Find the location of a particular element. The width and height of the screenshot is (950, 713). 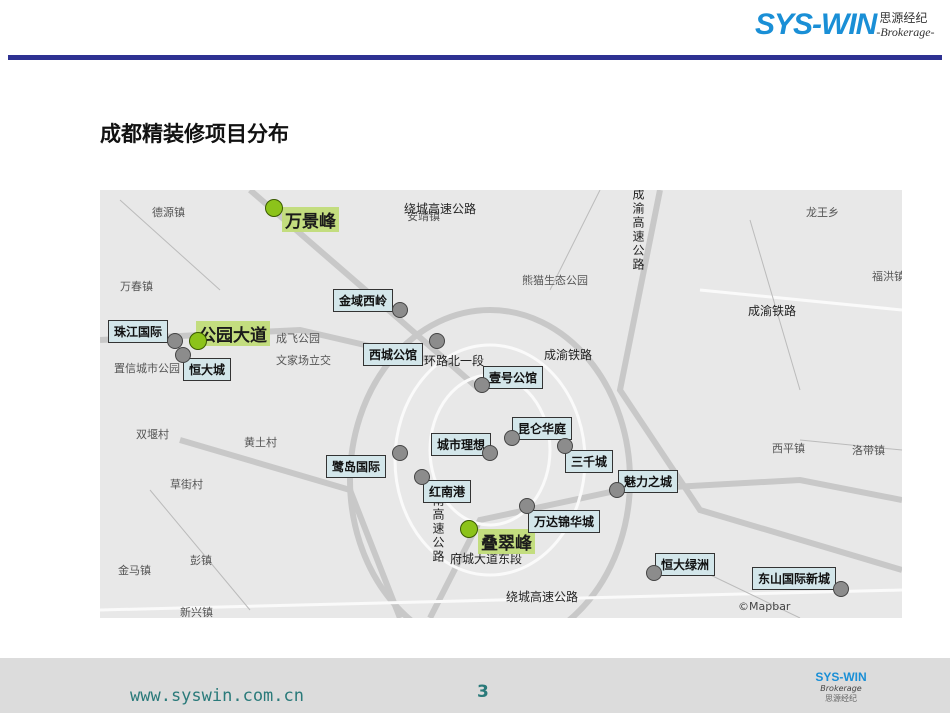

place-label: 金马镇 is located at coordinates (134, 570).